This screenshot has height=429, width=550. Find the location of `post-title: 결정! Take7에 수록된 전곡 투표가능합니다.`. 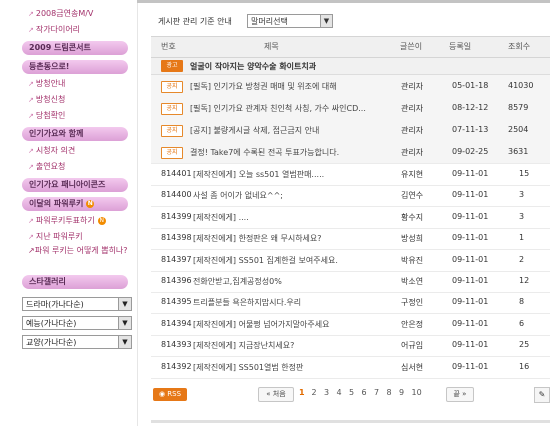

post-title: 결정! Take7에 수록된 전곡 투표가능합니다. is located at coordinates (292, 152).